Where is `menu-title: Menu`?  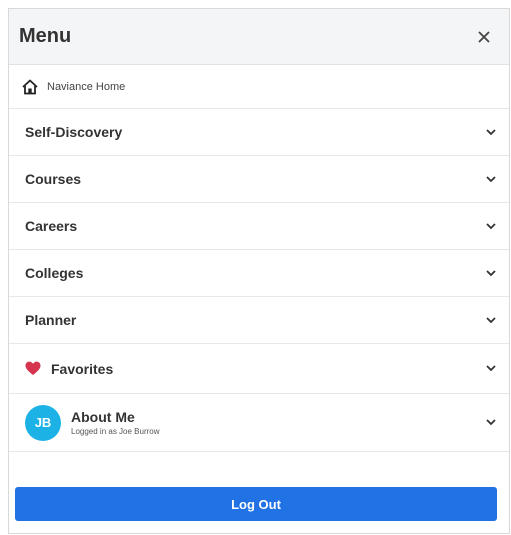
menu-title: Menu is located at coordinates (45, 36).